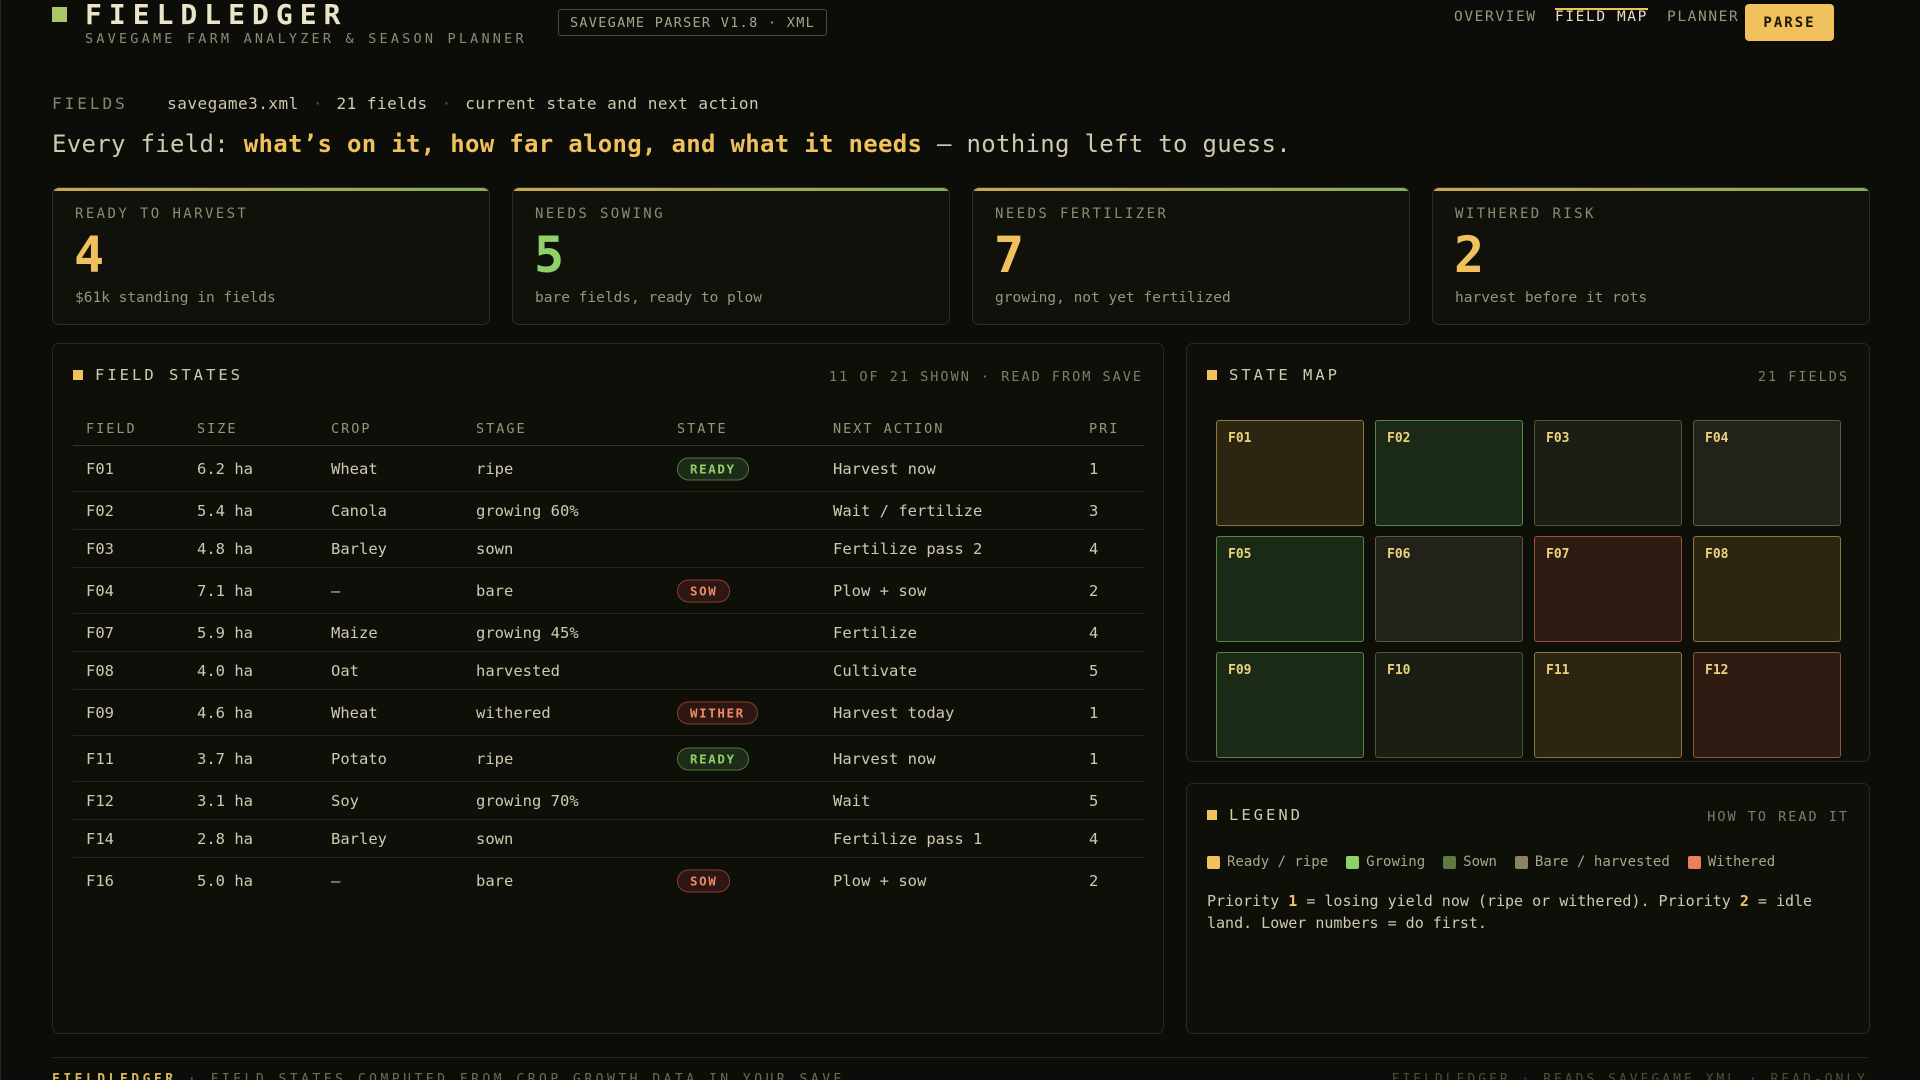 The image size is (1920, 1080). What do you see at coordinates (1290, 705) in the screenshot?
I see `field-tile-f09: F09` at bounding box center [1290, 705].